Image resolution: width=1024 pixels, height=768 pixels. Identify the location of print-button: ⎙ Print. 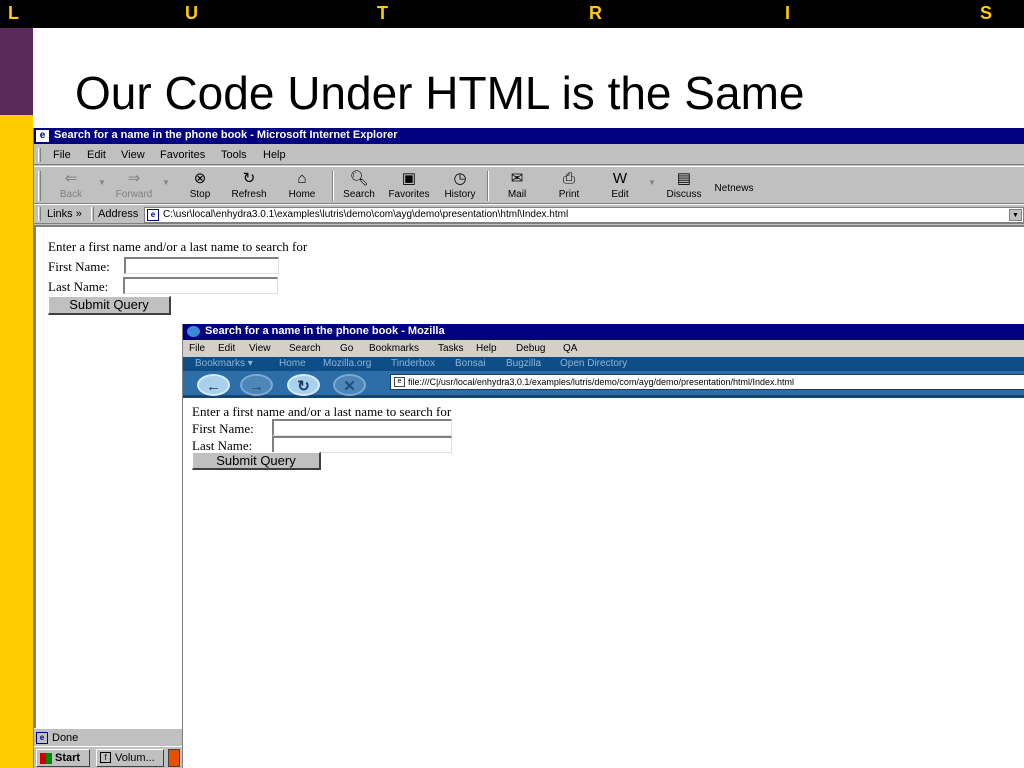
(569, 186).